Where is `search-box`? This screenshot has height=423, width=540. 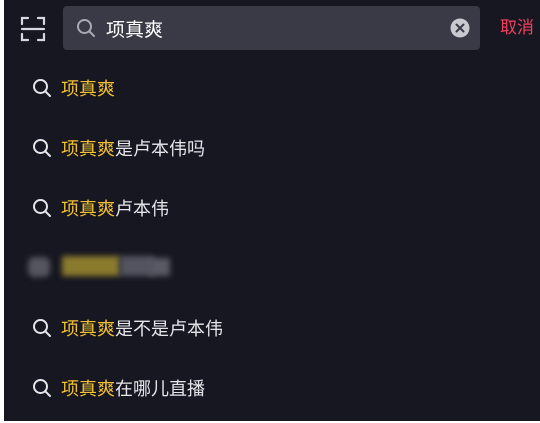
search-box is located at coordinates (271, 28).